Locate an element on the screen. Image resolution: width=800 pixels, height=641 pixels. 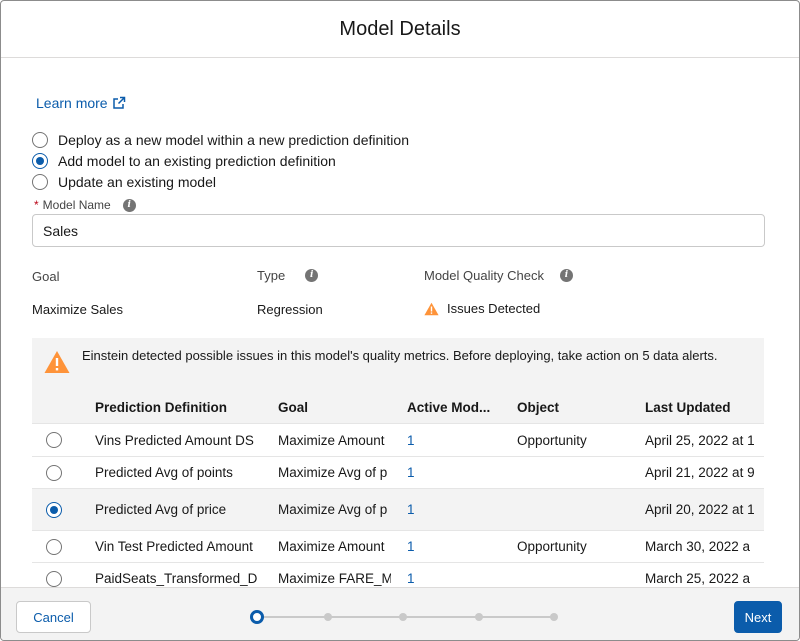
cell-last-updated: April 21, 2022 at 9 is located at coordinates (700, 472).